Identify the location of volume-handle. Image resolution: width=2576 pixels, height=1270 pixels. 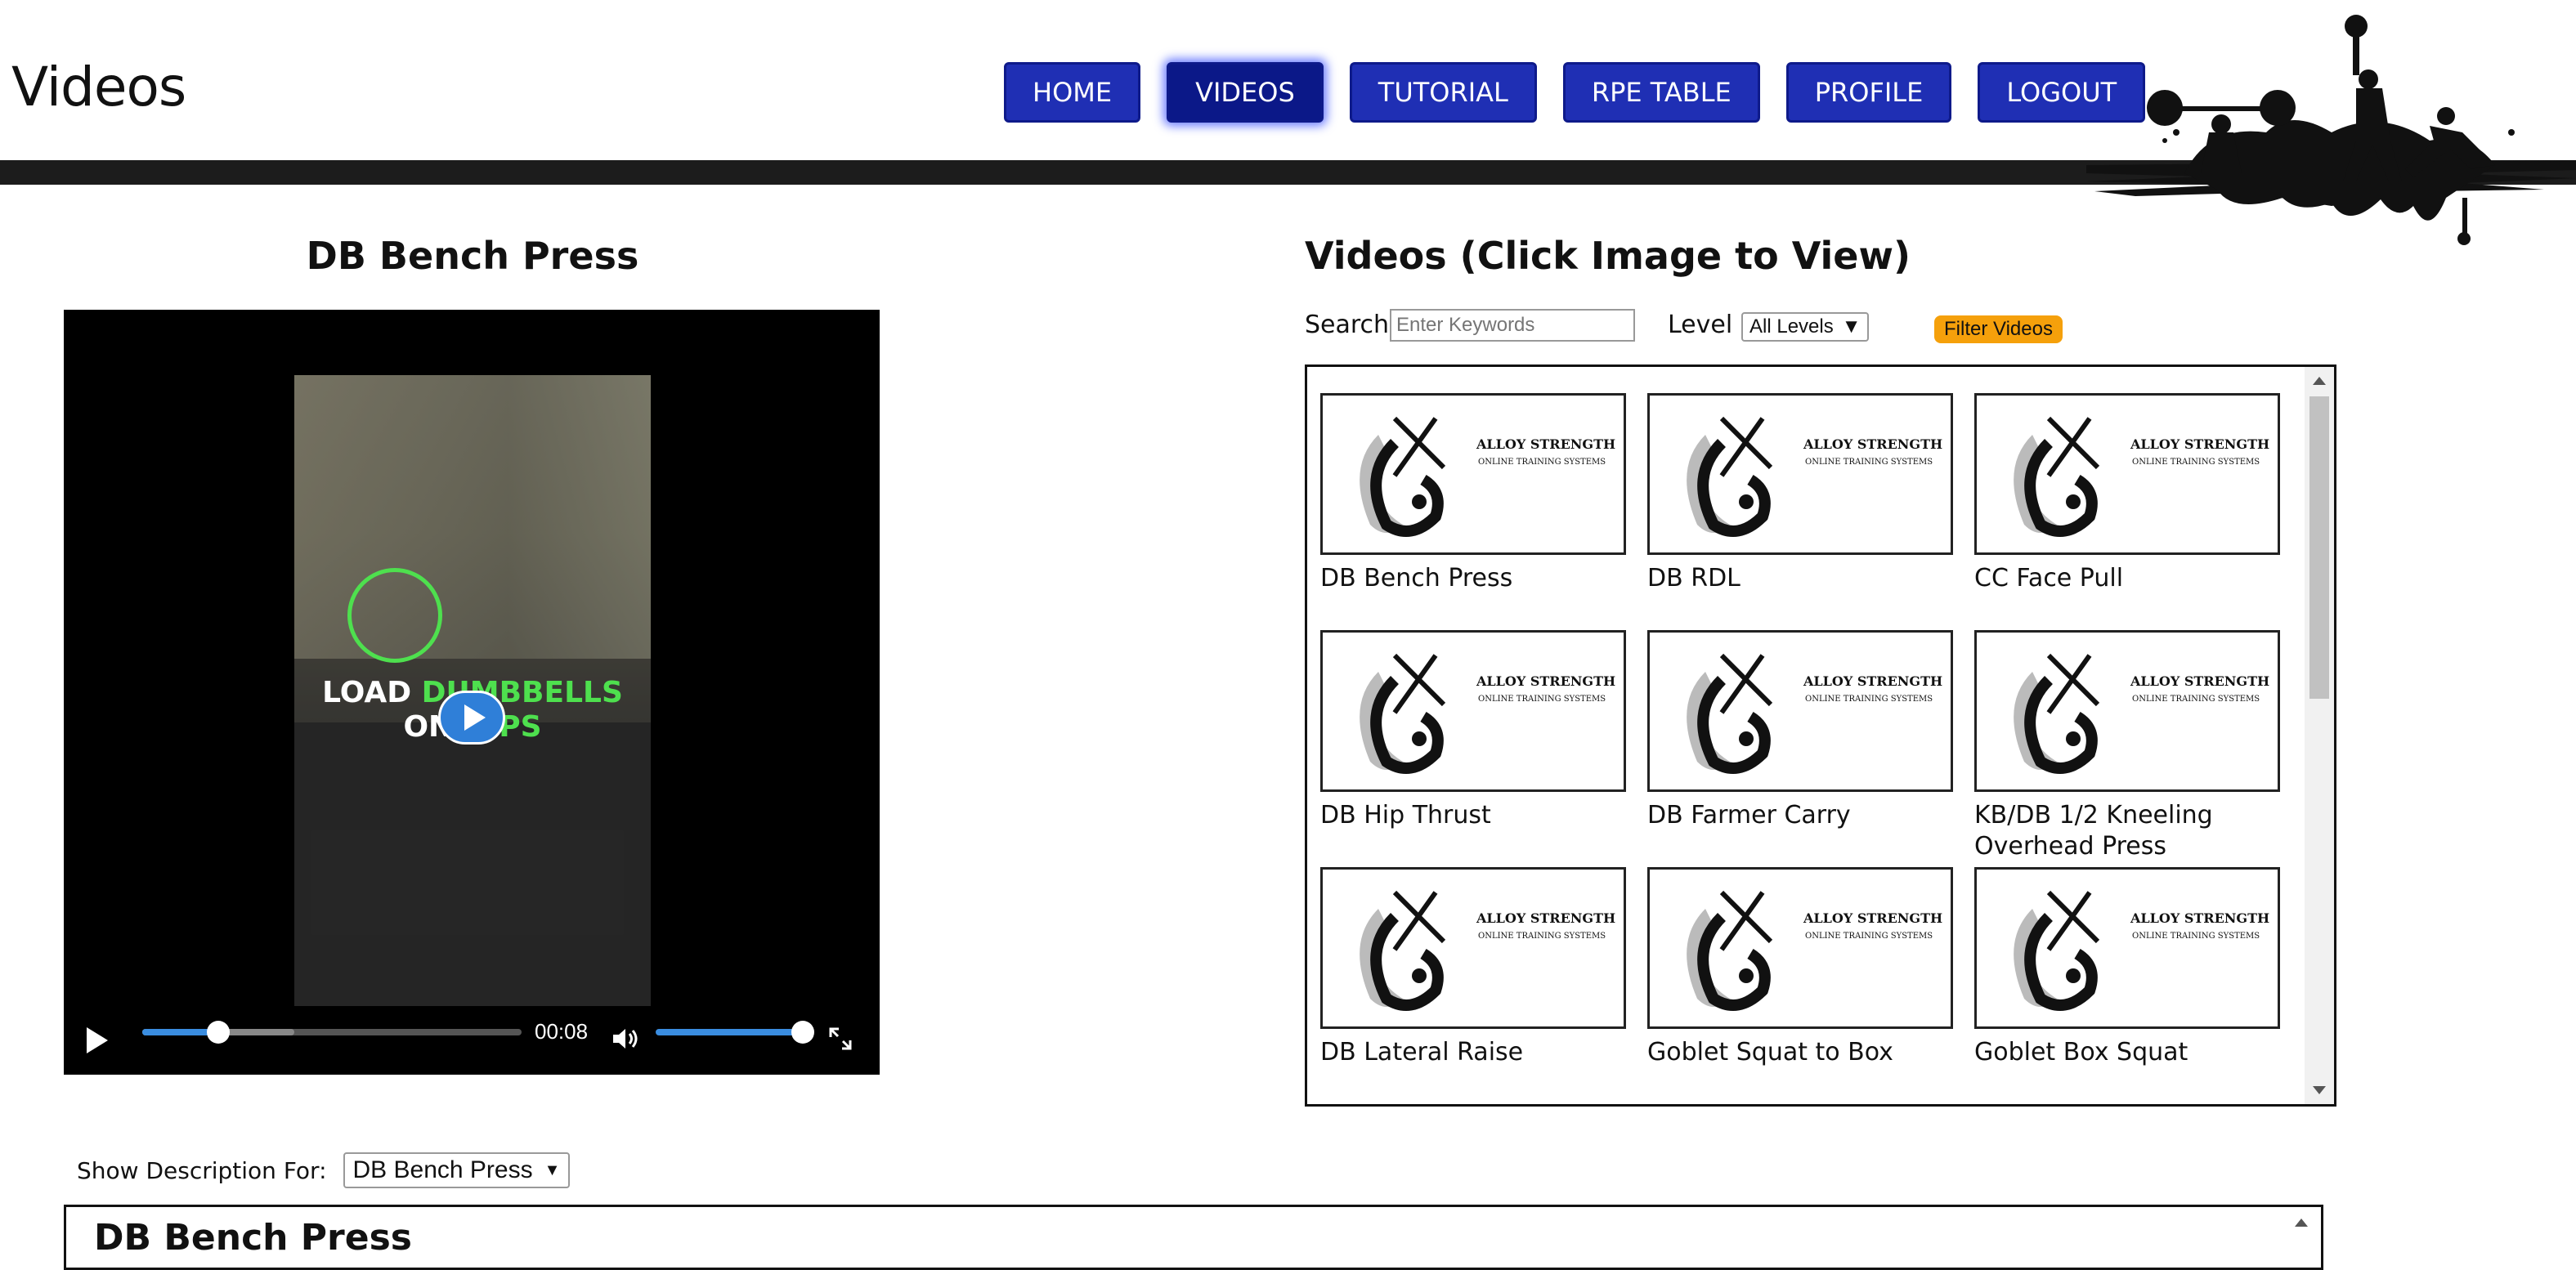
(802, 1032).